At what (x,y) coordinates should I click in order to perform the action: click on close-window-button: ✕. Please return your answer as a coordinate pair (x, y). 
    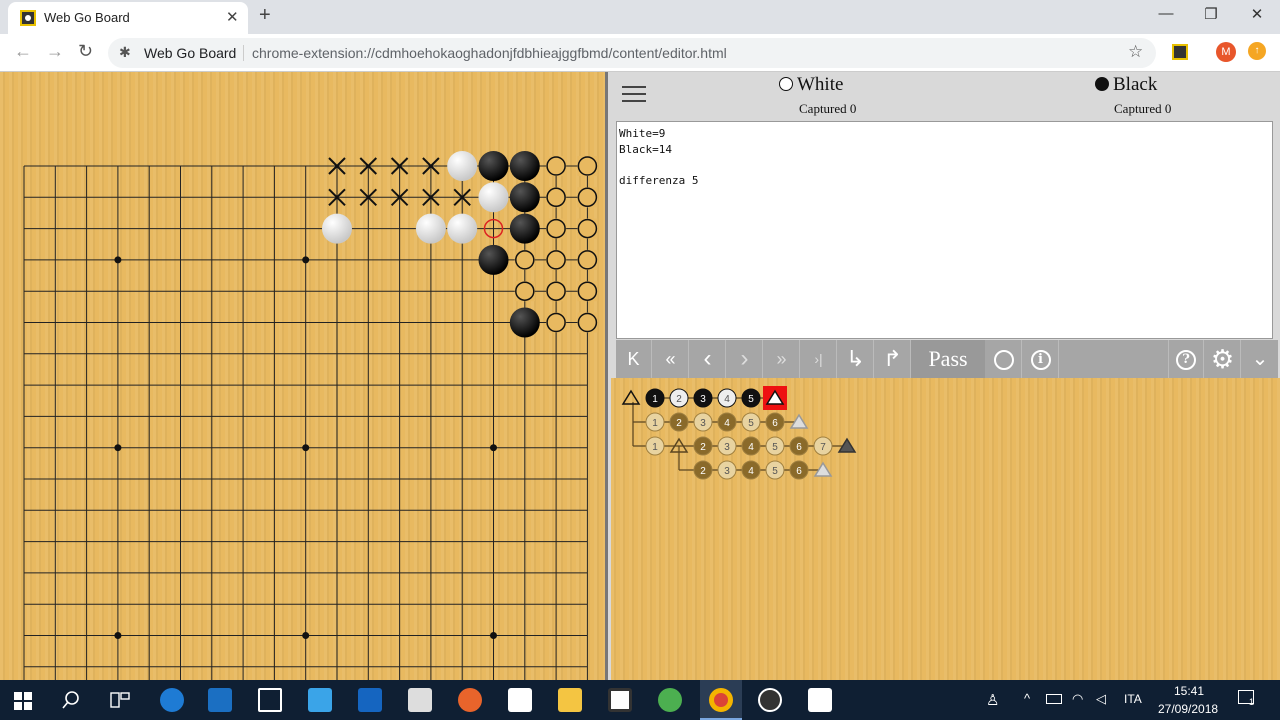
    Looking at the image, I should click on (1257, 14).